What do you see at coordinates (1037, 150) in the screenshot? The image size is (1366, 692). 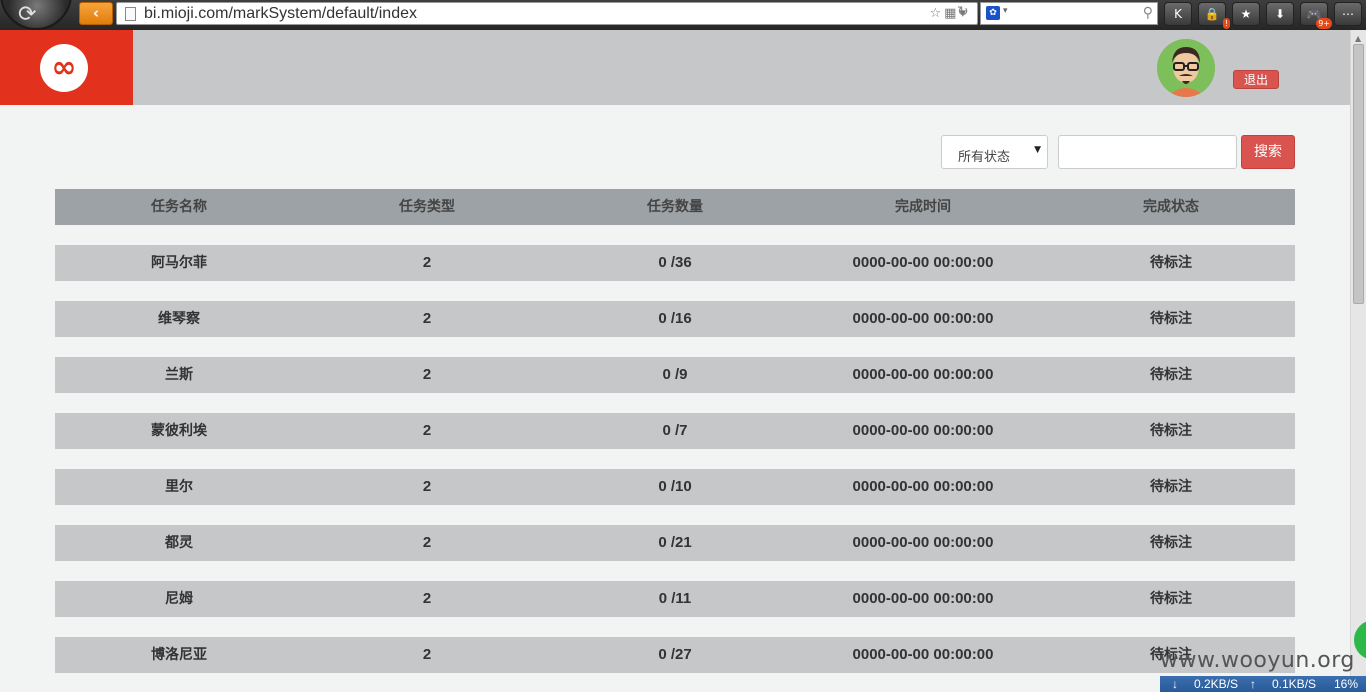 I see `chevron-down-icon: ▼` at bounding box center [1037, 150].